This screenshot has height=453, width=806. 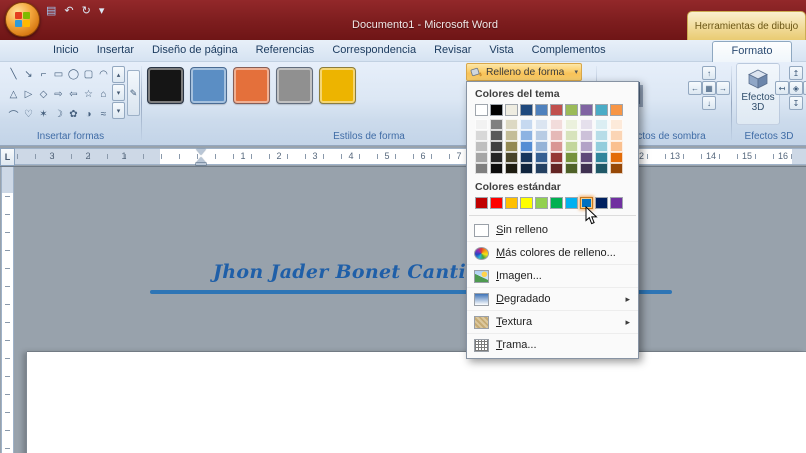 What do you see at coordinates (796, 73) in the screenshot?
I see `tilt-3d-up-button: ↥` at bounding box center [796, 73].